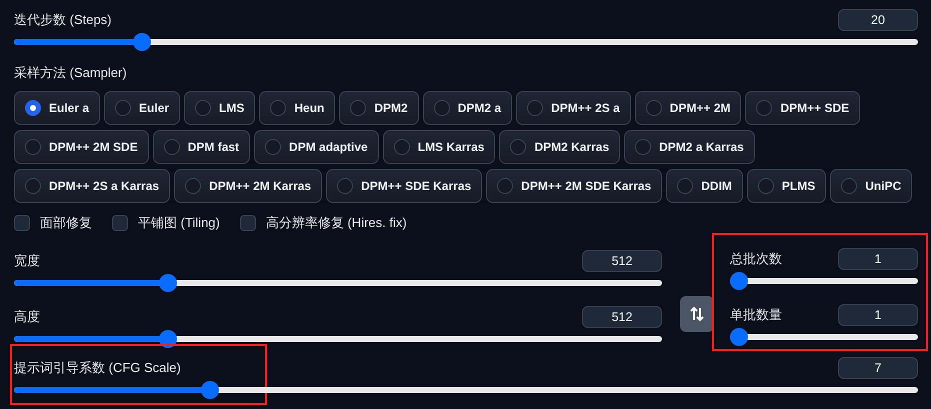 The image size is (931, 409). Describe the element at coordinates (92, 186) in the screenshot. I see `radio-option: DPM++ 2S a Karras` at that location.